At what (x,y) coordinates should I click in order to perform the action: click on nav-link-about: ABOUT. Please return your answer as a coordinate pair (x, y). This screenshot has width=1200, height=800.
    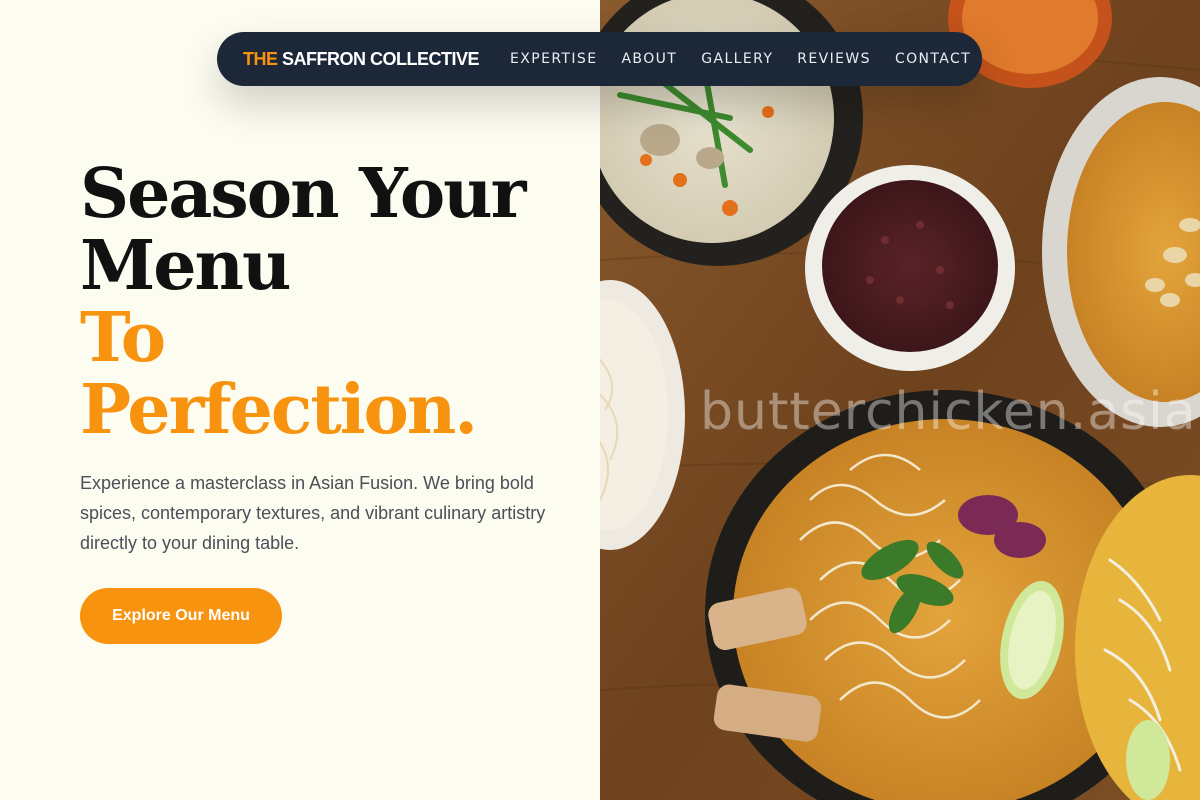
    Looking at the image, I should click on (649, 59).